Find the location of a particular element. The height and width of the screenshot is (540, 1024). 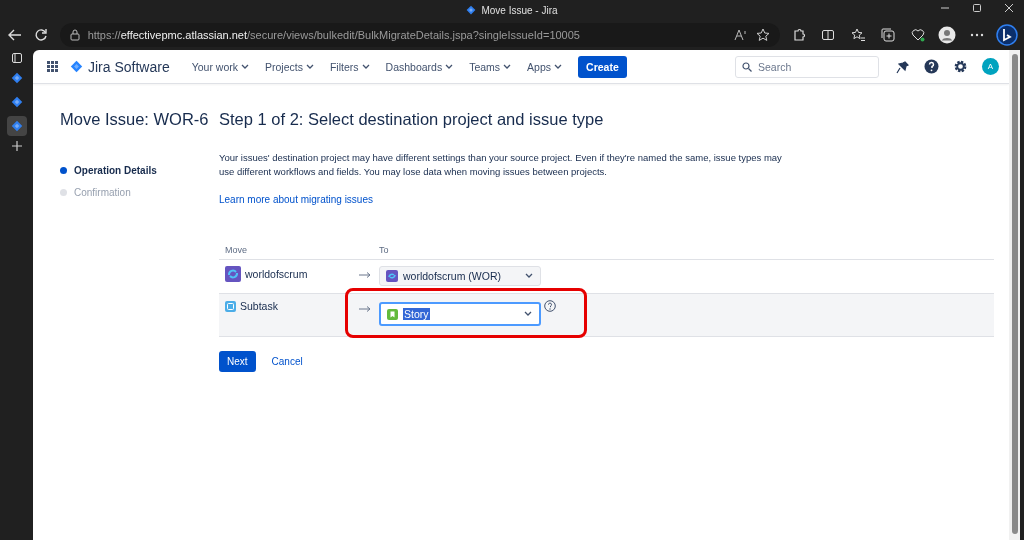

browser-tab is located at coordinates (16, 126).